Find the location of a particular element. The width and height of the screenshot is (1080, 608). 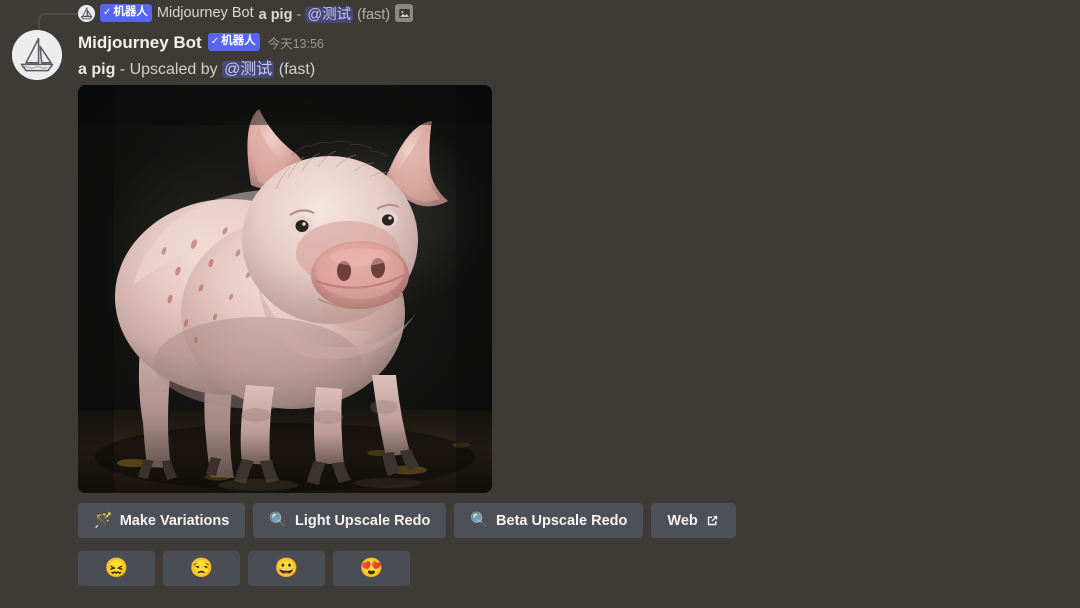

reply-mention-pill: @测试 is located at coordinates (329, 14).